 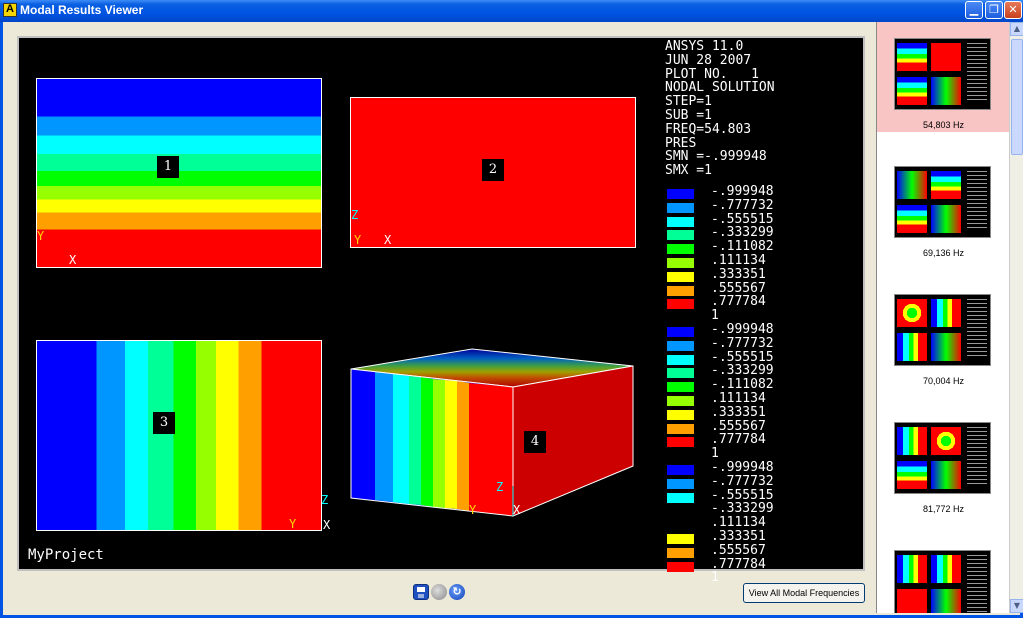 I want to click on project-label: MyProject, so click(x=66, y=555).